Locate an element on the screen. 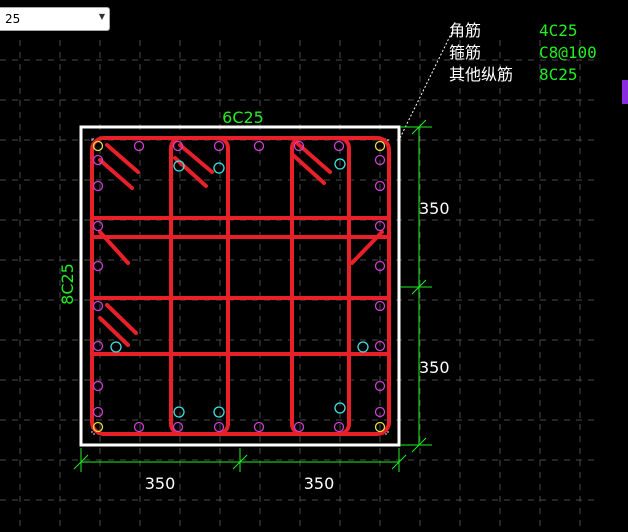  side-panel-marker is located at coordinates (625, 92).